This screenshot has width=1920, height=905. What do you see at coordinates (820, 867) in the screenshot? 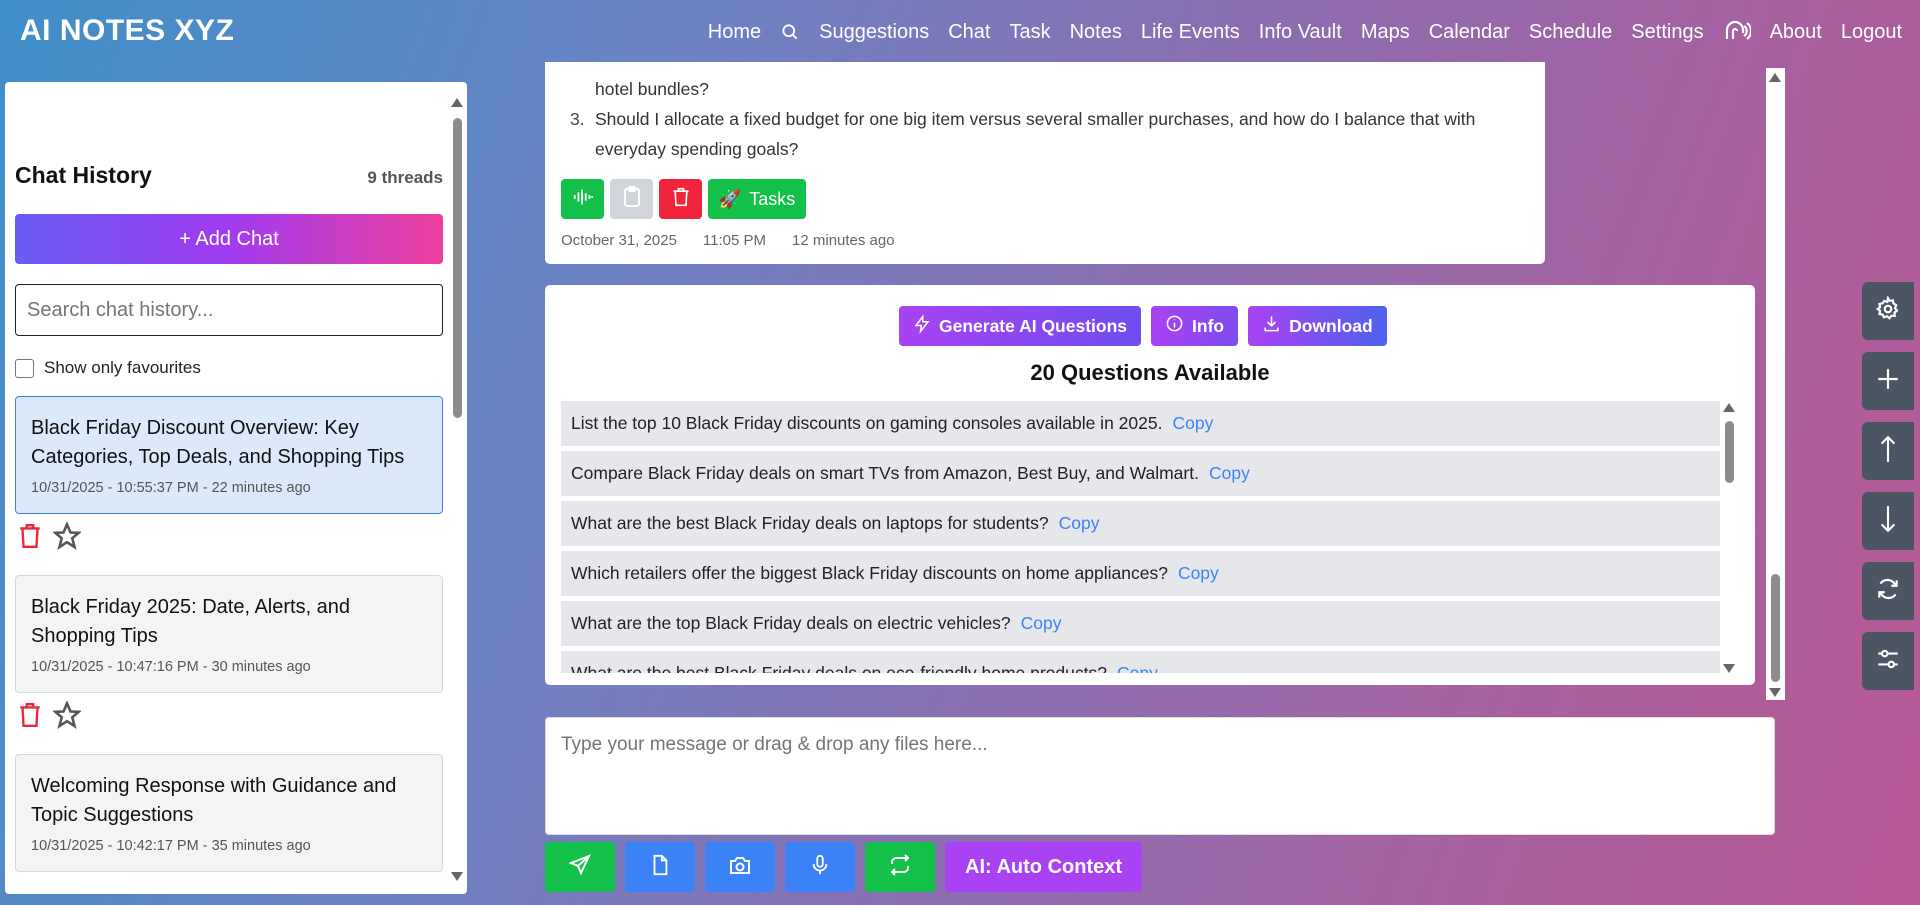
I see `microphone-button` at bounding box center [820, 867].